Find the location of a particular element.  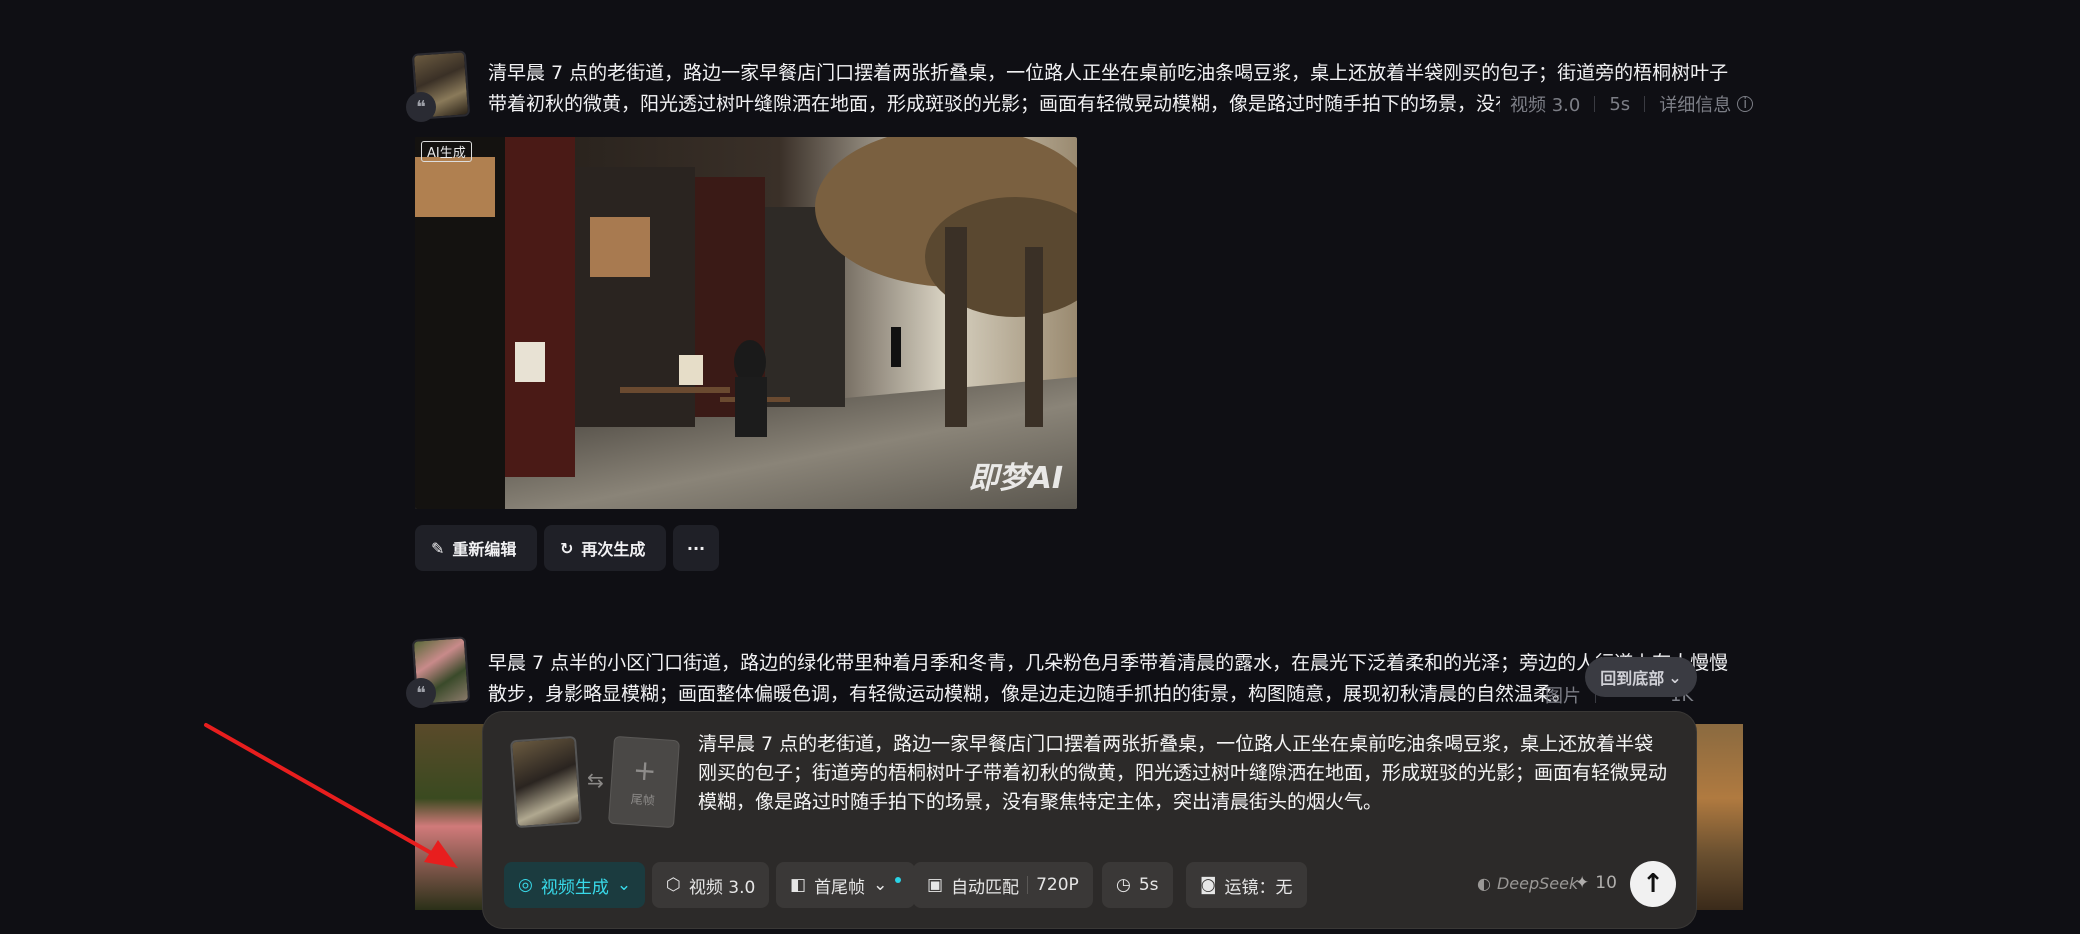

deepseek-toggle: ◐ DeepSeek is located at coordinates (1527, 883).